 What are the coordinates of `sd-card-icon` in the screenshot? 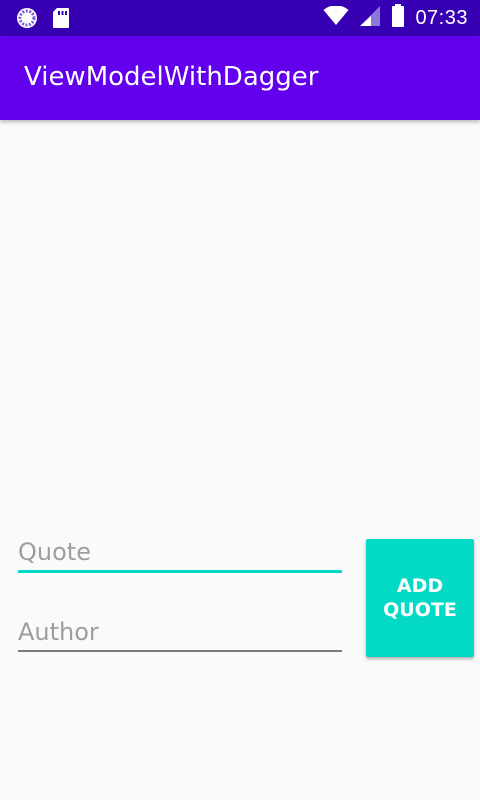 It's located at (61, 20).